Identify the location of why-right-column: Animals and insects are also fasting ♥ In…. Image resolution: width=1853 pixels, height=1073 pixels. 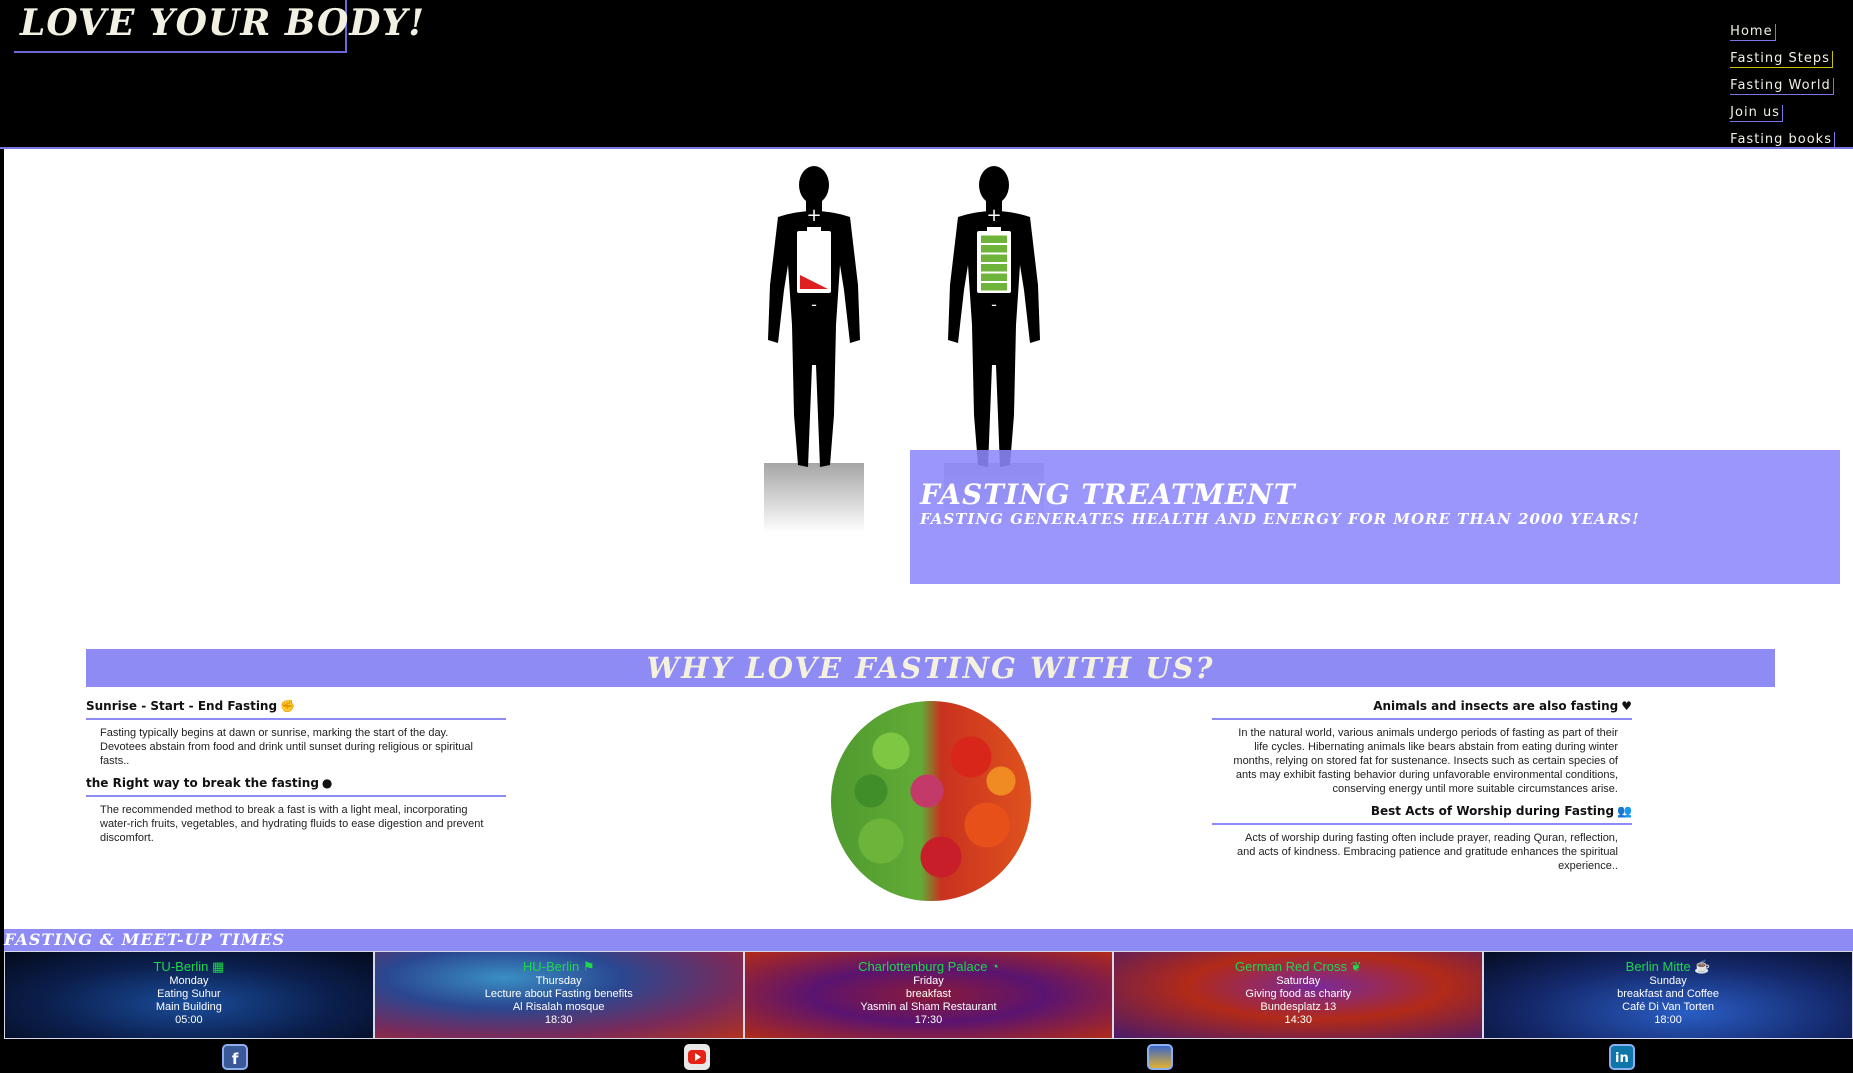
(1422, 790).